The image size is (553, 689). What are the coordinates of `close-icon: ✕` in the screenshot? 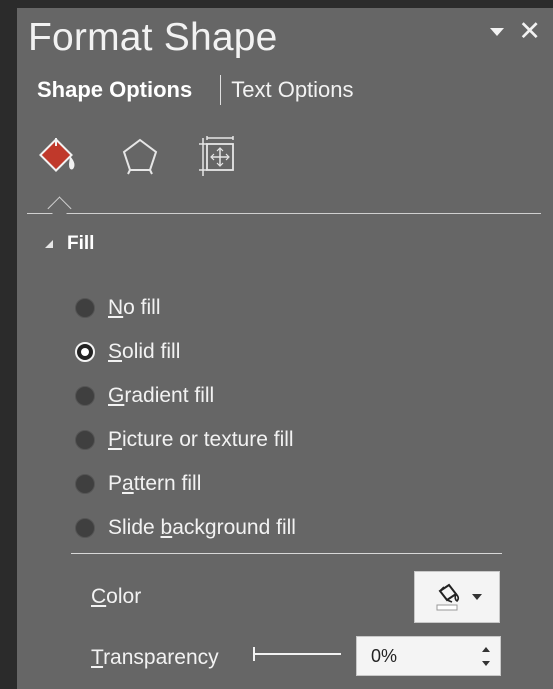 It's located at (529, 31).